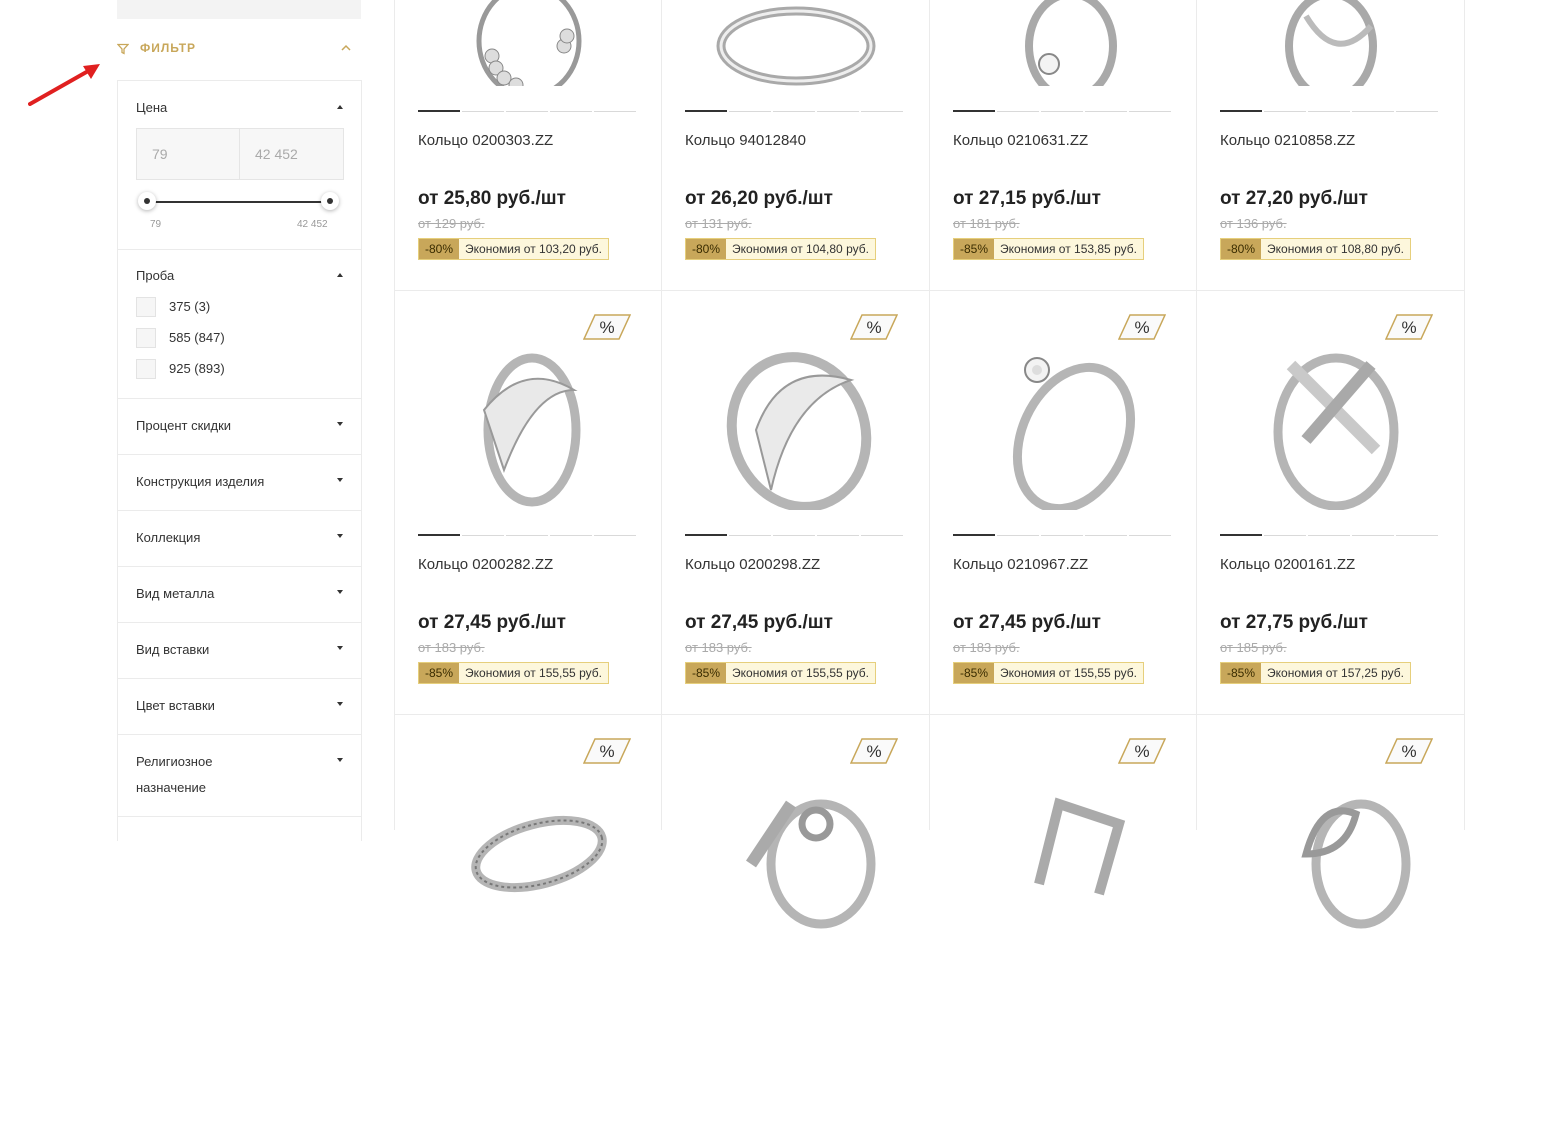 This screenshot has height=1138, width=1546. Describe the element at coordinates (239, 776) in the screenshot. I see `filter-section-religious: Религиозное назначение` at that location.